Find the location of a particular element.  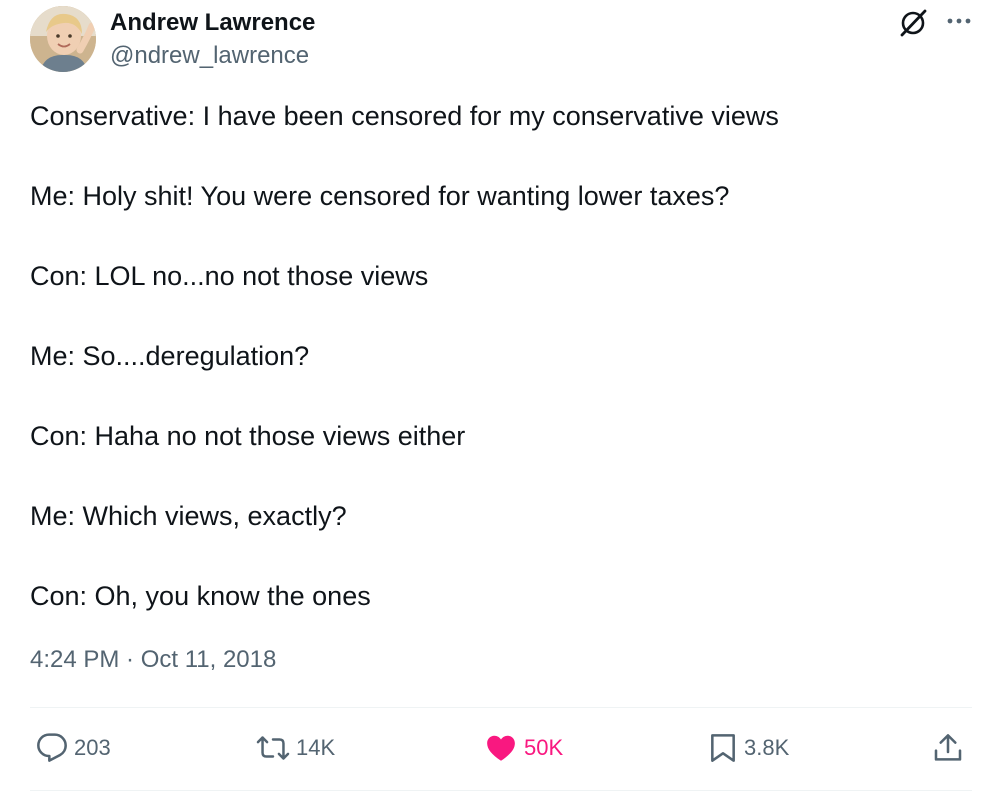

profile-photo-icon is located at coordinates (63, 39).